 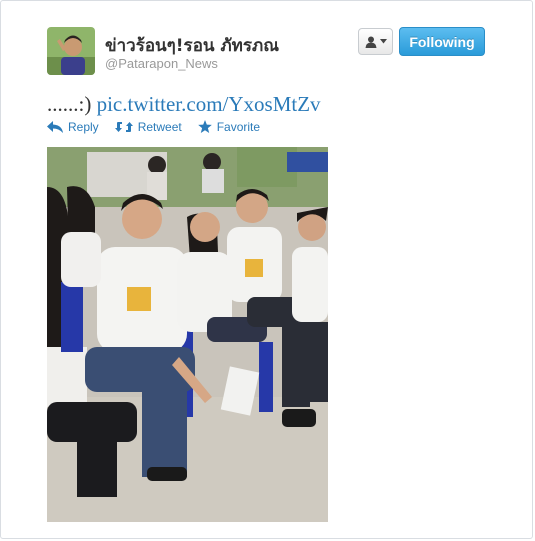 I want to click on retweet-icon, so click(x=123, y=127).